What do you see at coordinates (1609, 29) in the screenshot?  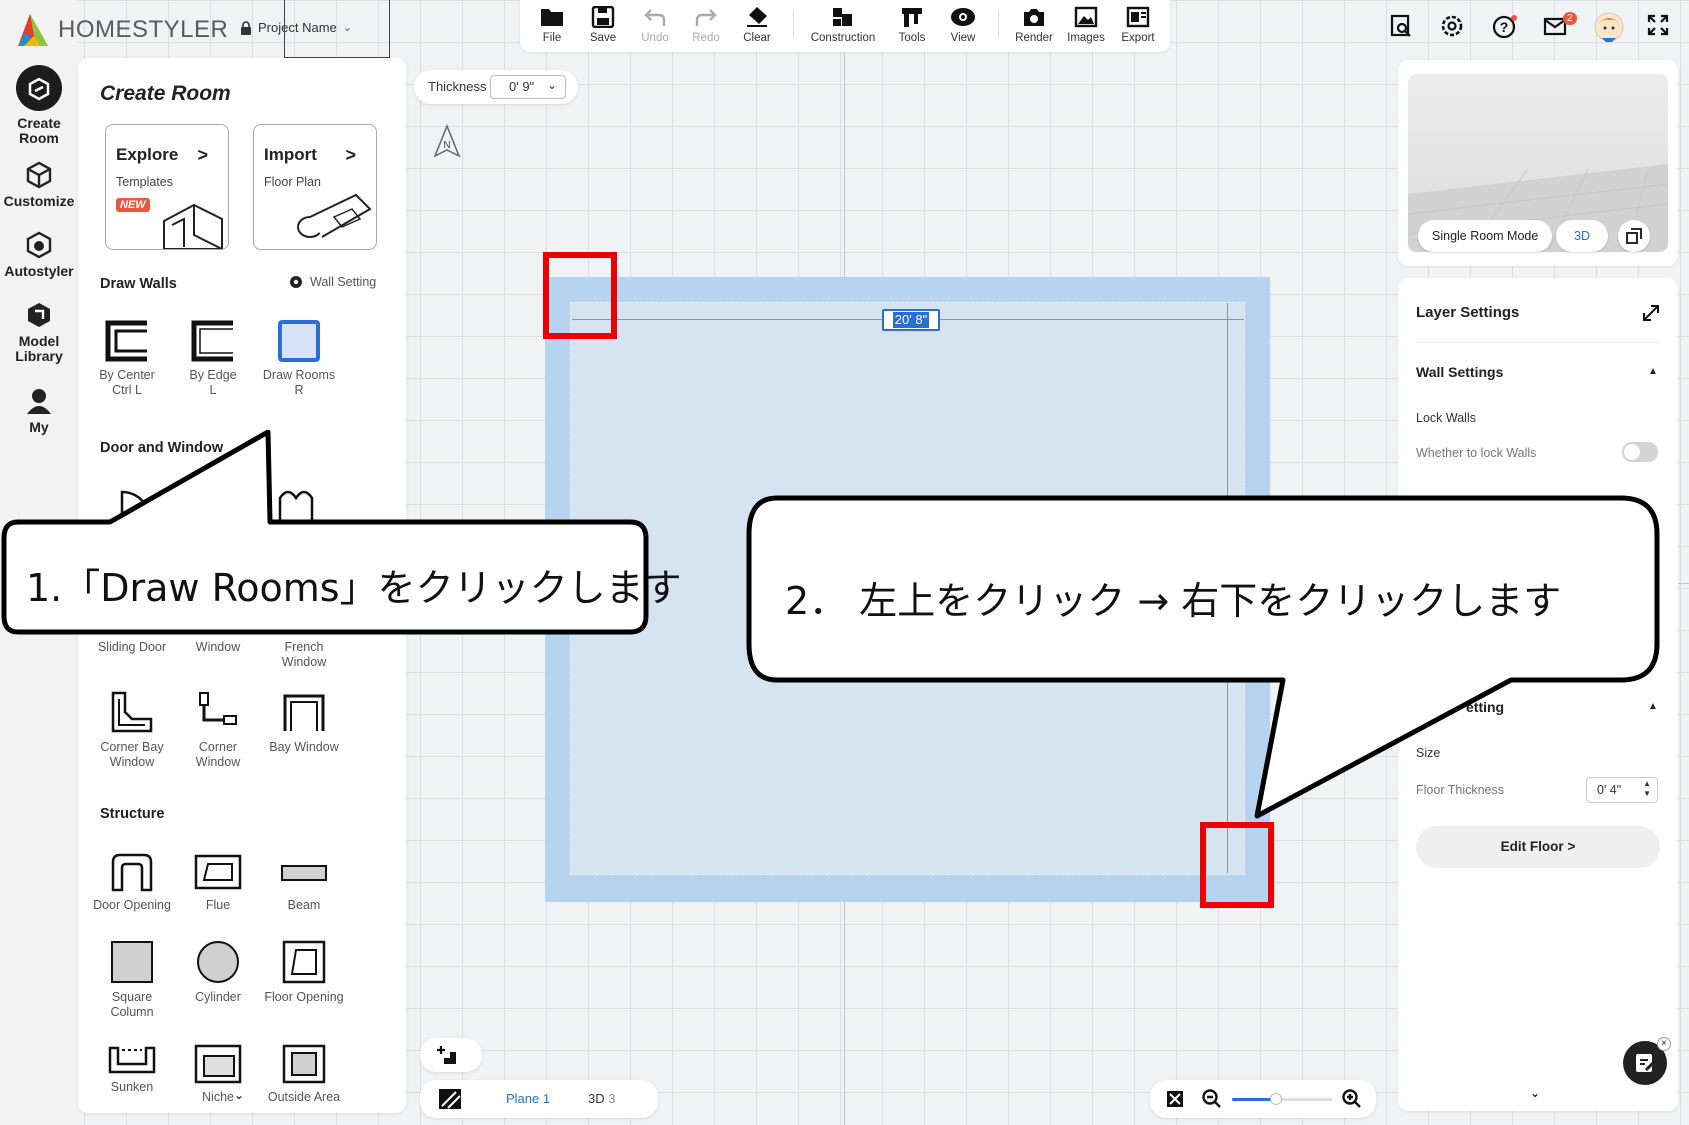 I see `avatar` at bounding box center [1609, 29].